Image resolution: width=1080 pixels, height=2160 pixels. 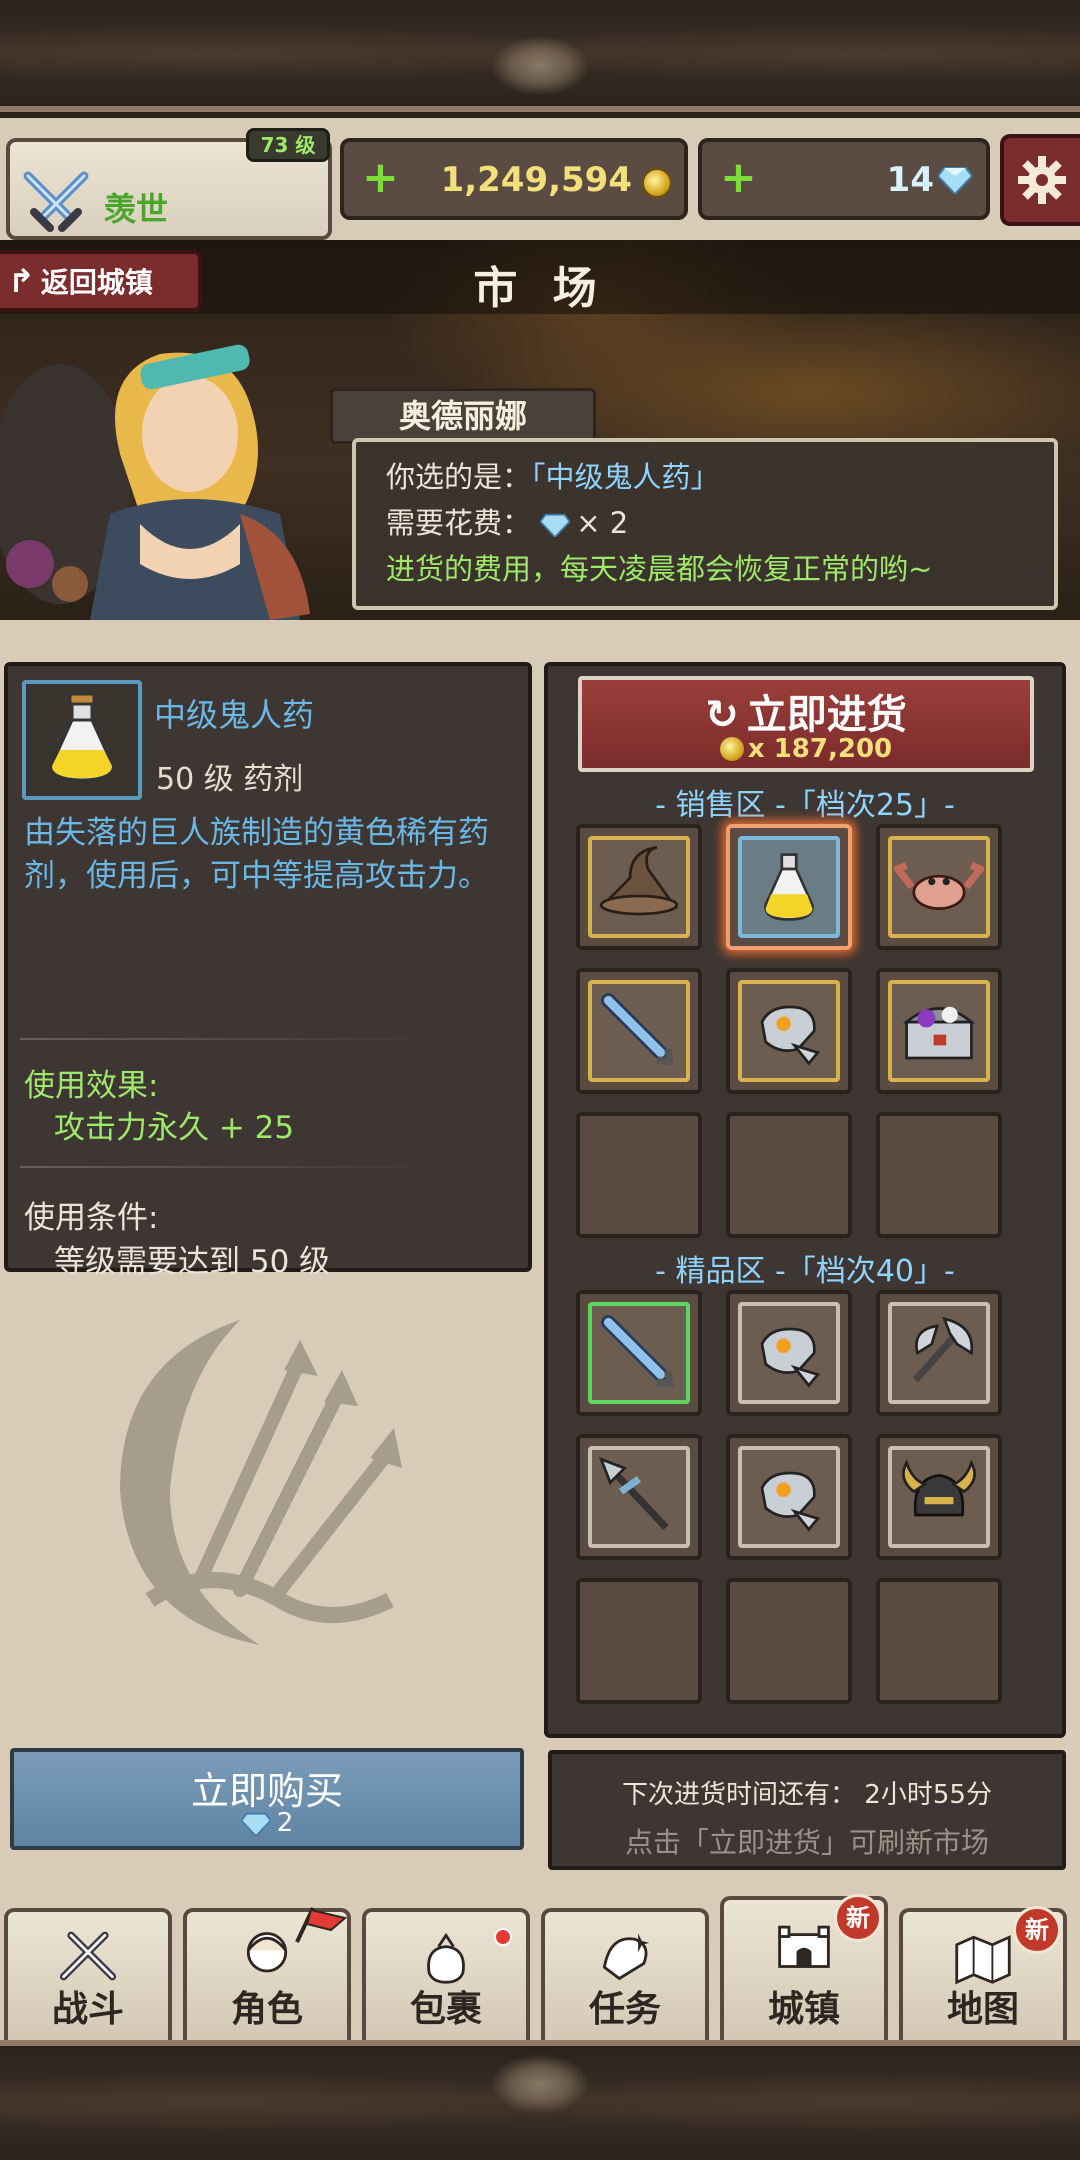 I want to click on nav-tab: 任务, so click(x=625, y=1974).